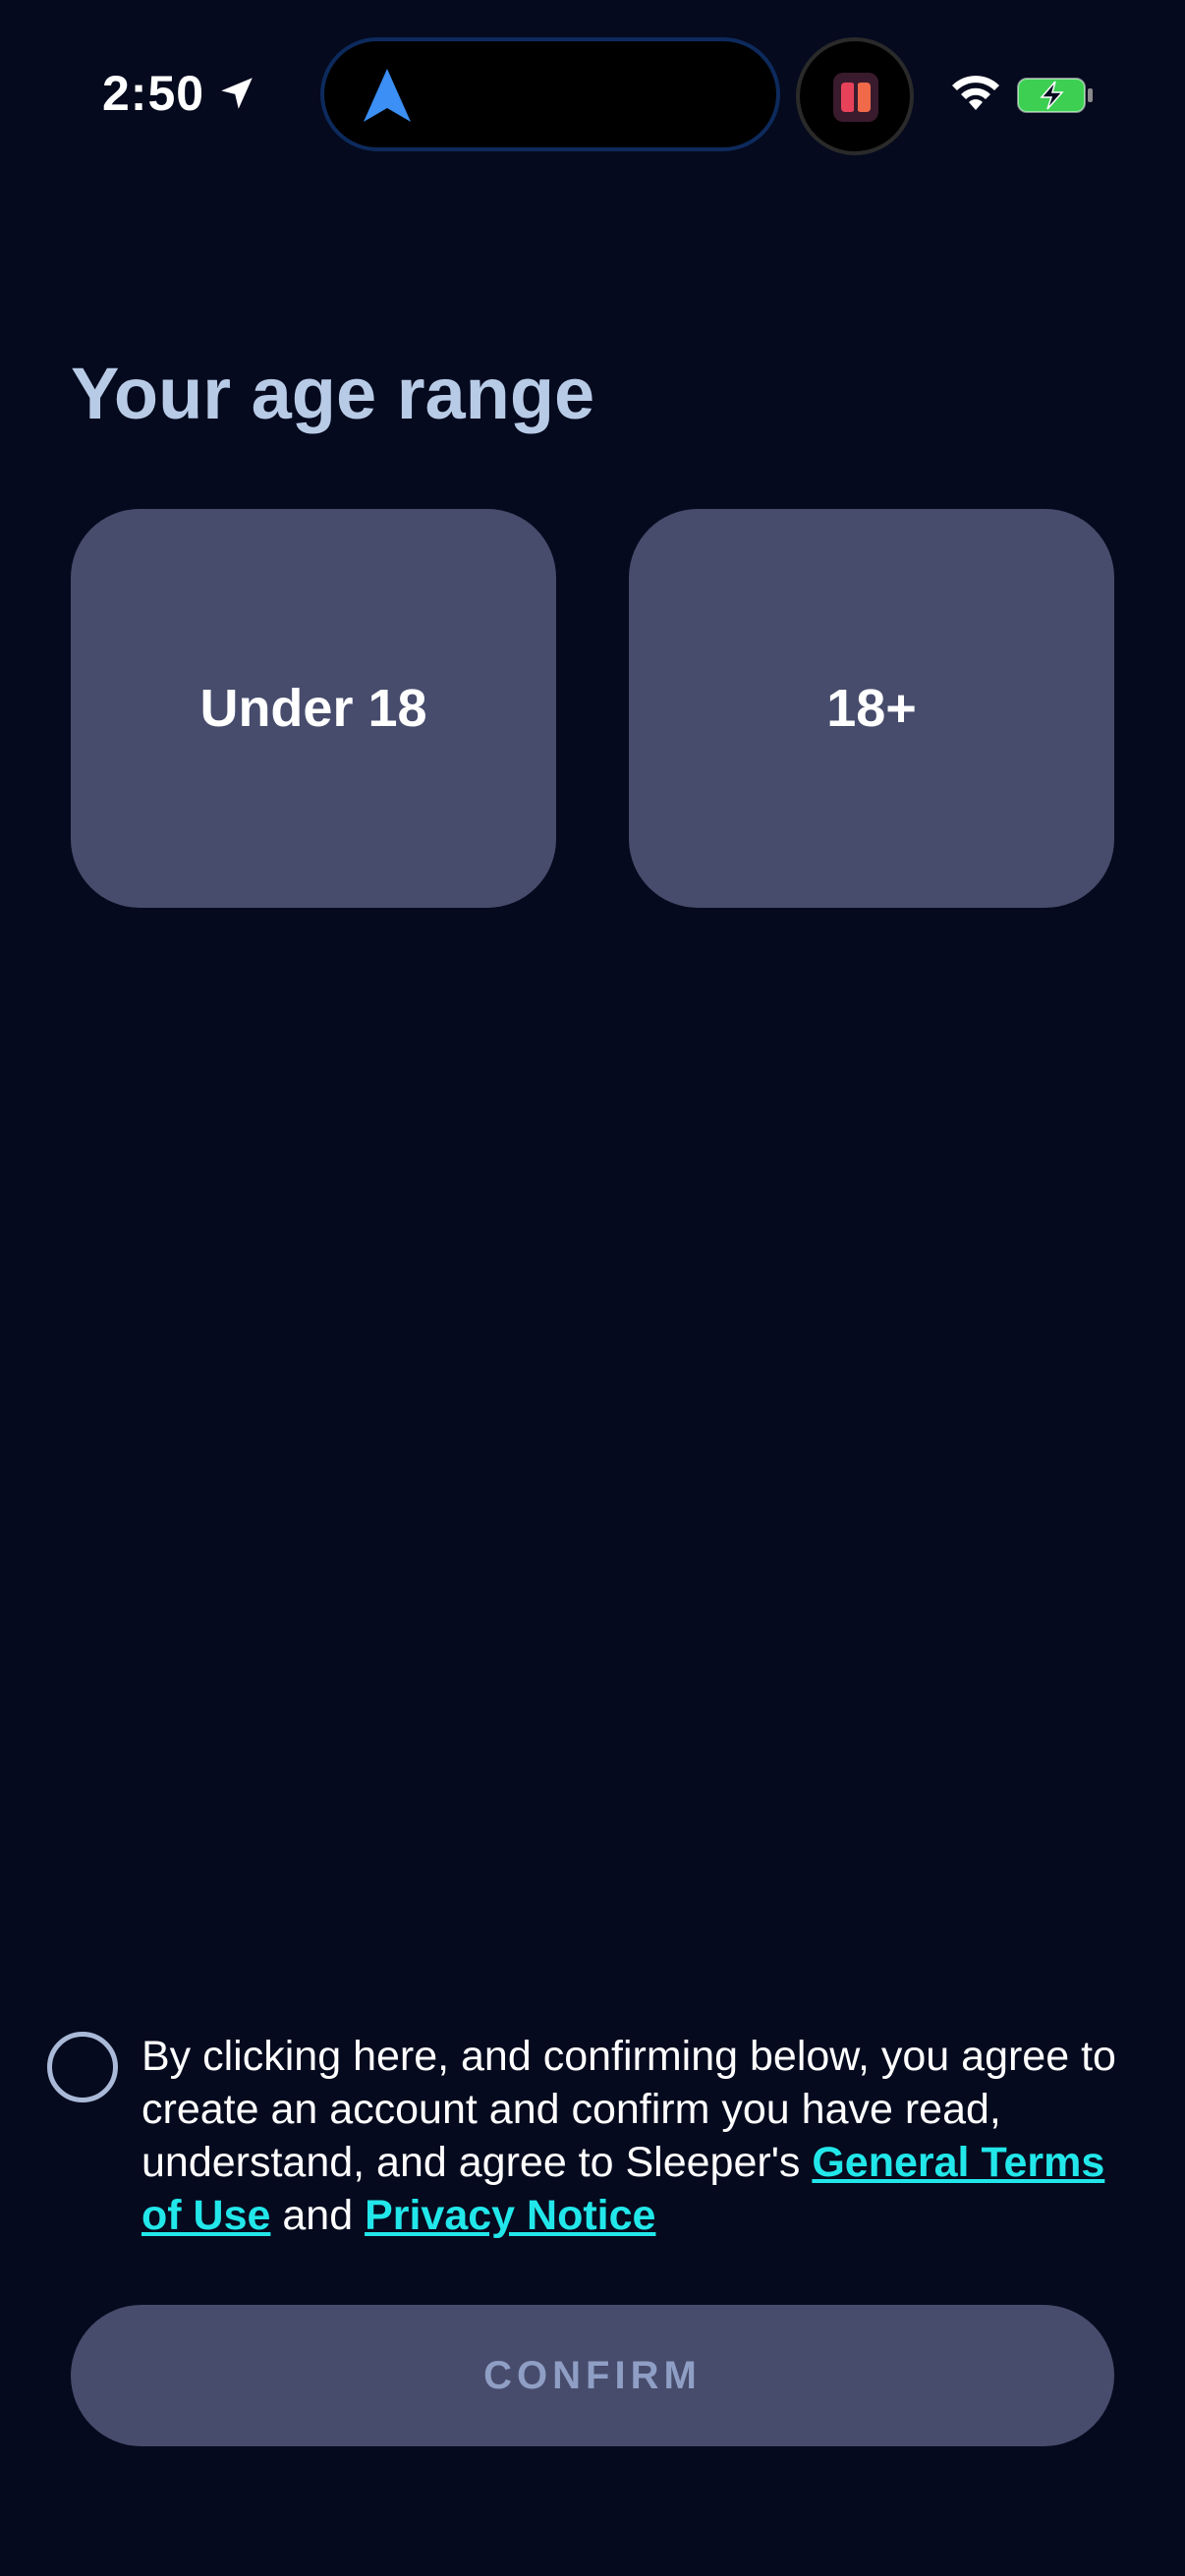 Image resolution: width=1185 pixels, height=2576 pixels. I want to click on confirm-button: CONFIRM, so click(592, 2375).